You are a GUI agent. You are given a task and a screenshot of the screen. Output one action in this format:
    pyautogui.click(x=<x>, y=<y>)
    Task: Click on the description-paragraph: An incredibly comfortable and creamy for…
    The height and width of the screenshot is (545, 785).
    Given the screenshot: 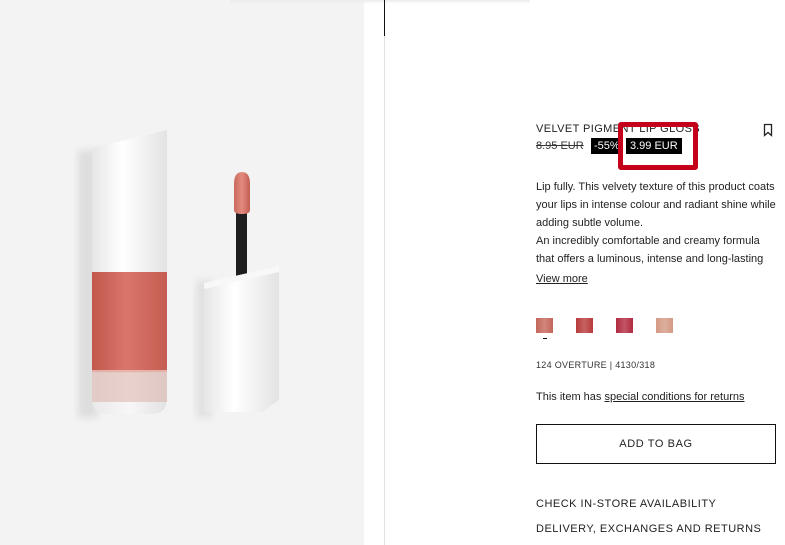 What is the action you would take?
    pyautogui.click(x=650, y=250)
    